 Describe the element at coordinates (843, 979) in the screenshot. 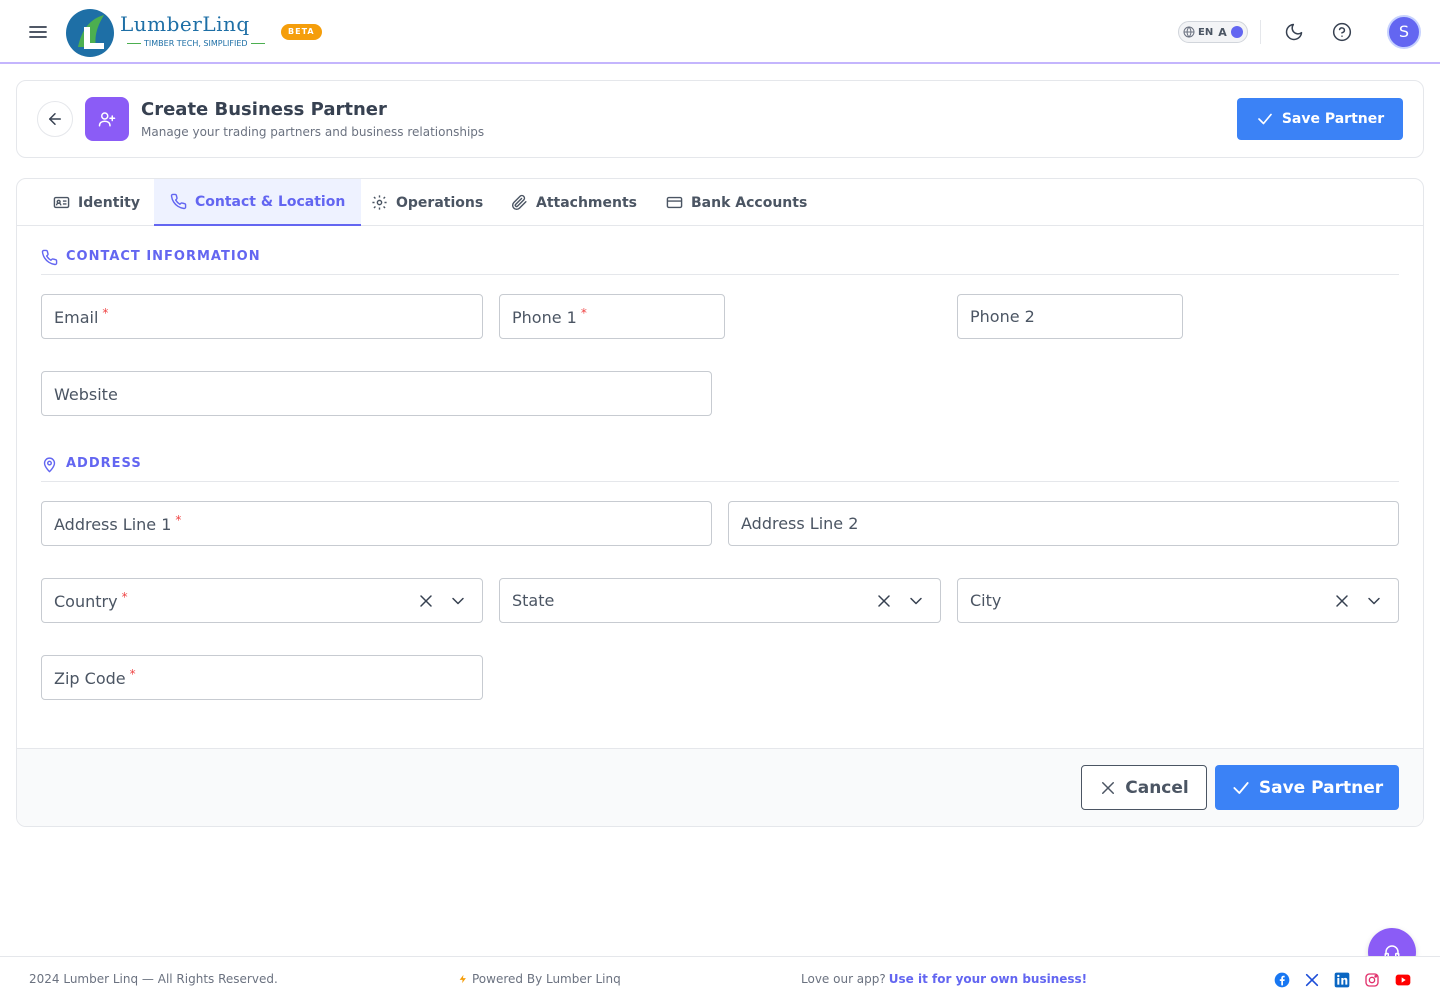

I see `promo-text: Love our app?` at that location.